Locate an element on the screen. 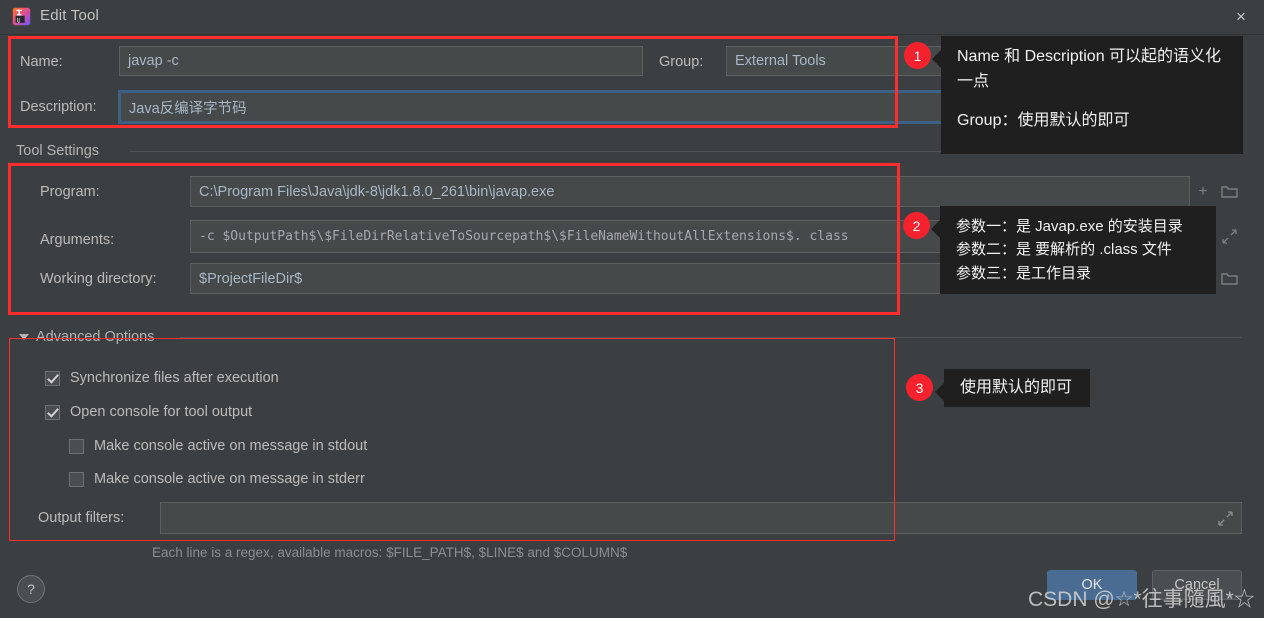 The image size is (1264, 618). callout-line: 一点 is located at coordinates (973, 81).